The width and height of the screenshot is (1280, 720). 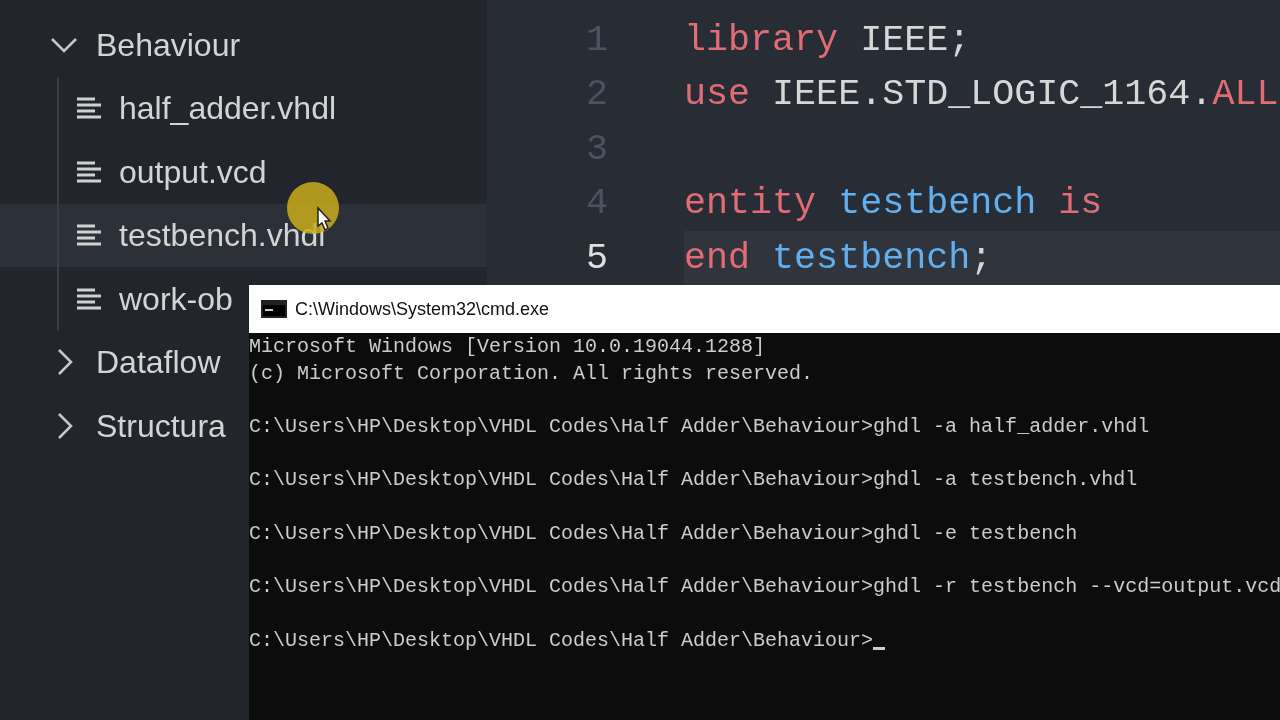 What do you see at coordinates (764, 587) in the screenshot?
I see `terminal-line: C:\Users\HP\Desktop\VHDL Codes\Half Adder\Behaviour>ghdl -r testbench --vcd=output.vcd` at bounding box center [764, 587].